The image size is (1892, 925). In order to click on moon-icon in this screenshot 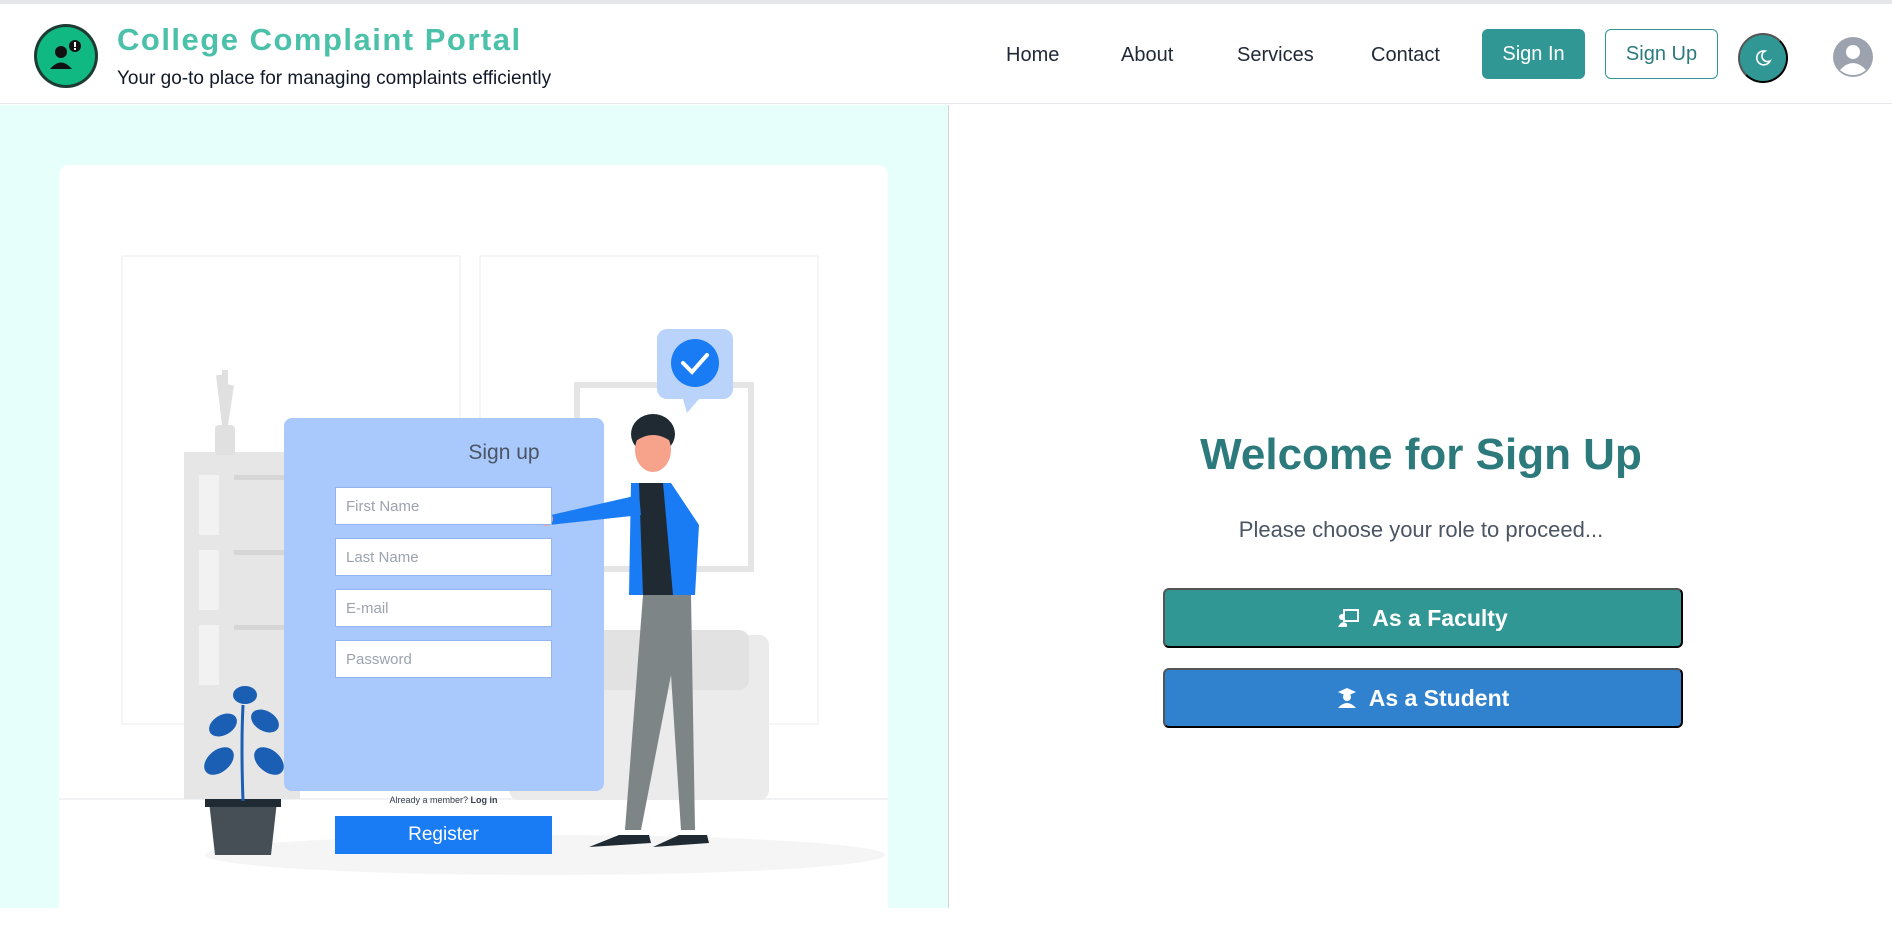, I will do `click(1763, 58)`.